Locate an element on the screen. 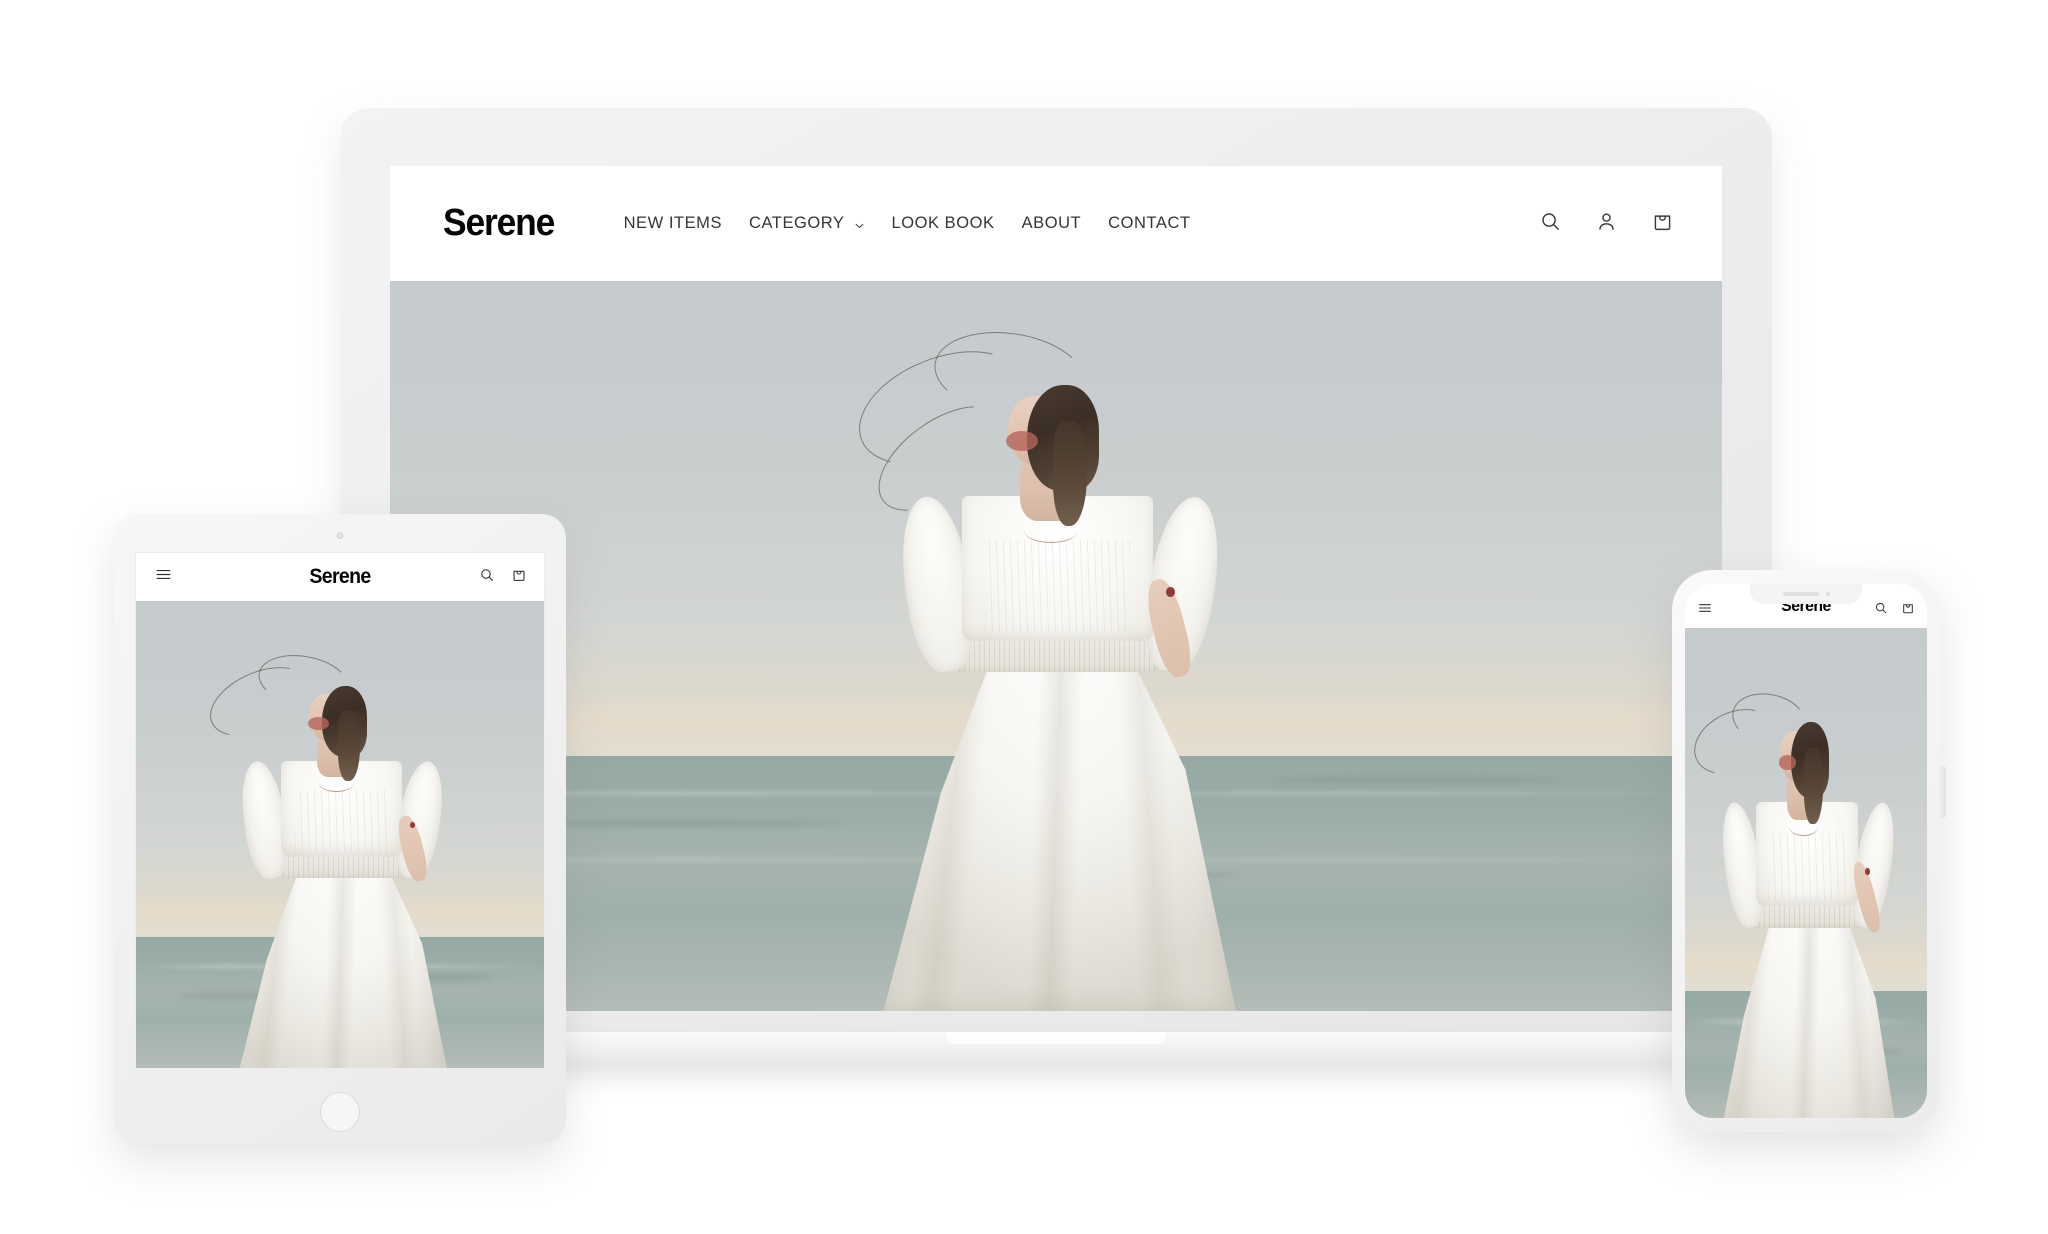 The height and width of the screenshot is (1234, 2048). chevron-down-icon is located at coordinates (859, 223).